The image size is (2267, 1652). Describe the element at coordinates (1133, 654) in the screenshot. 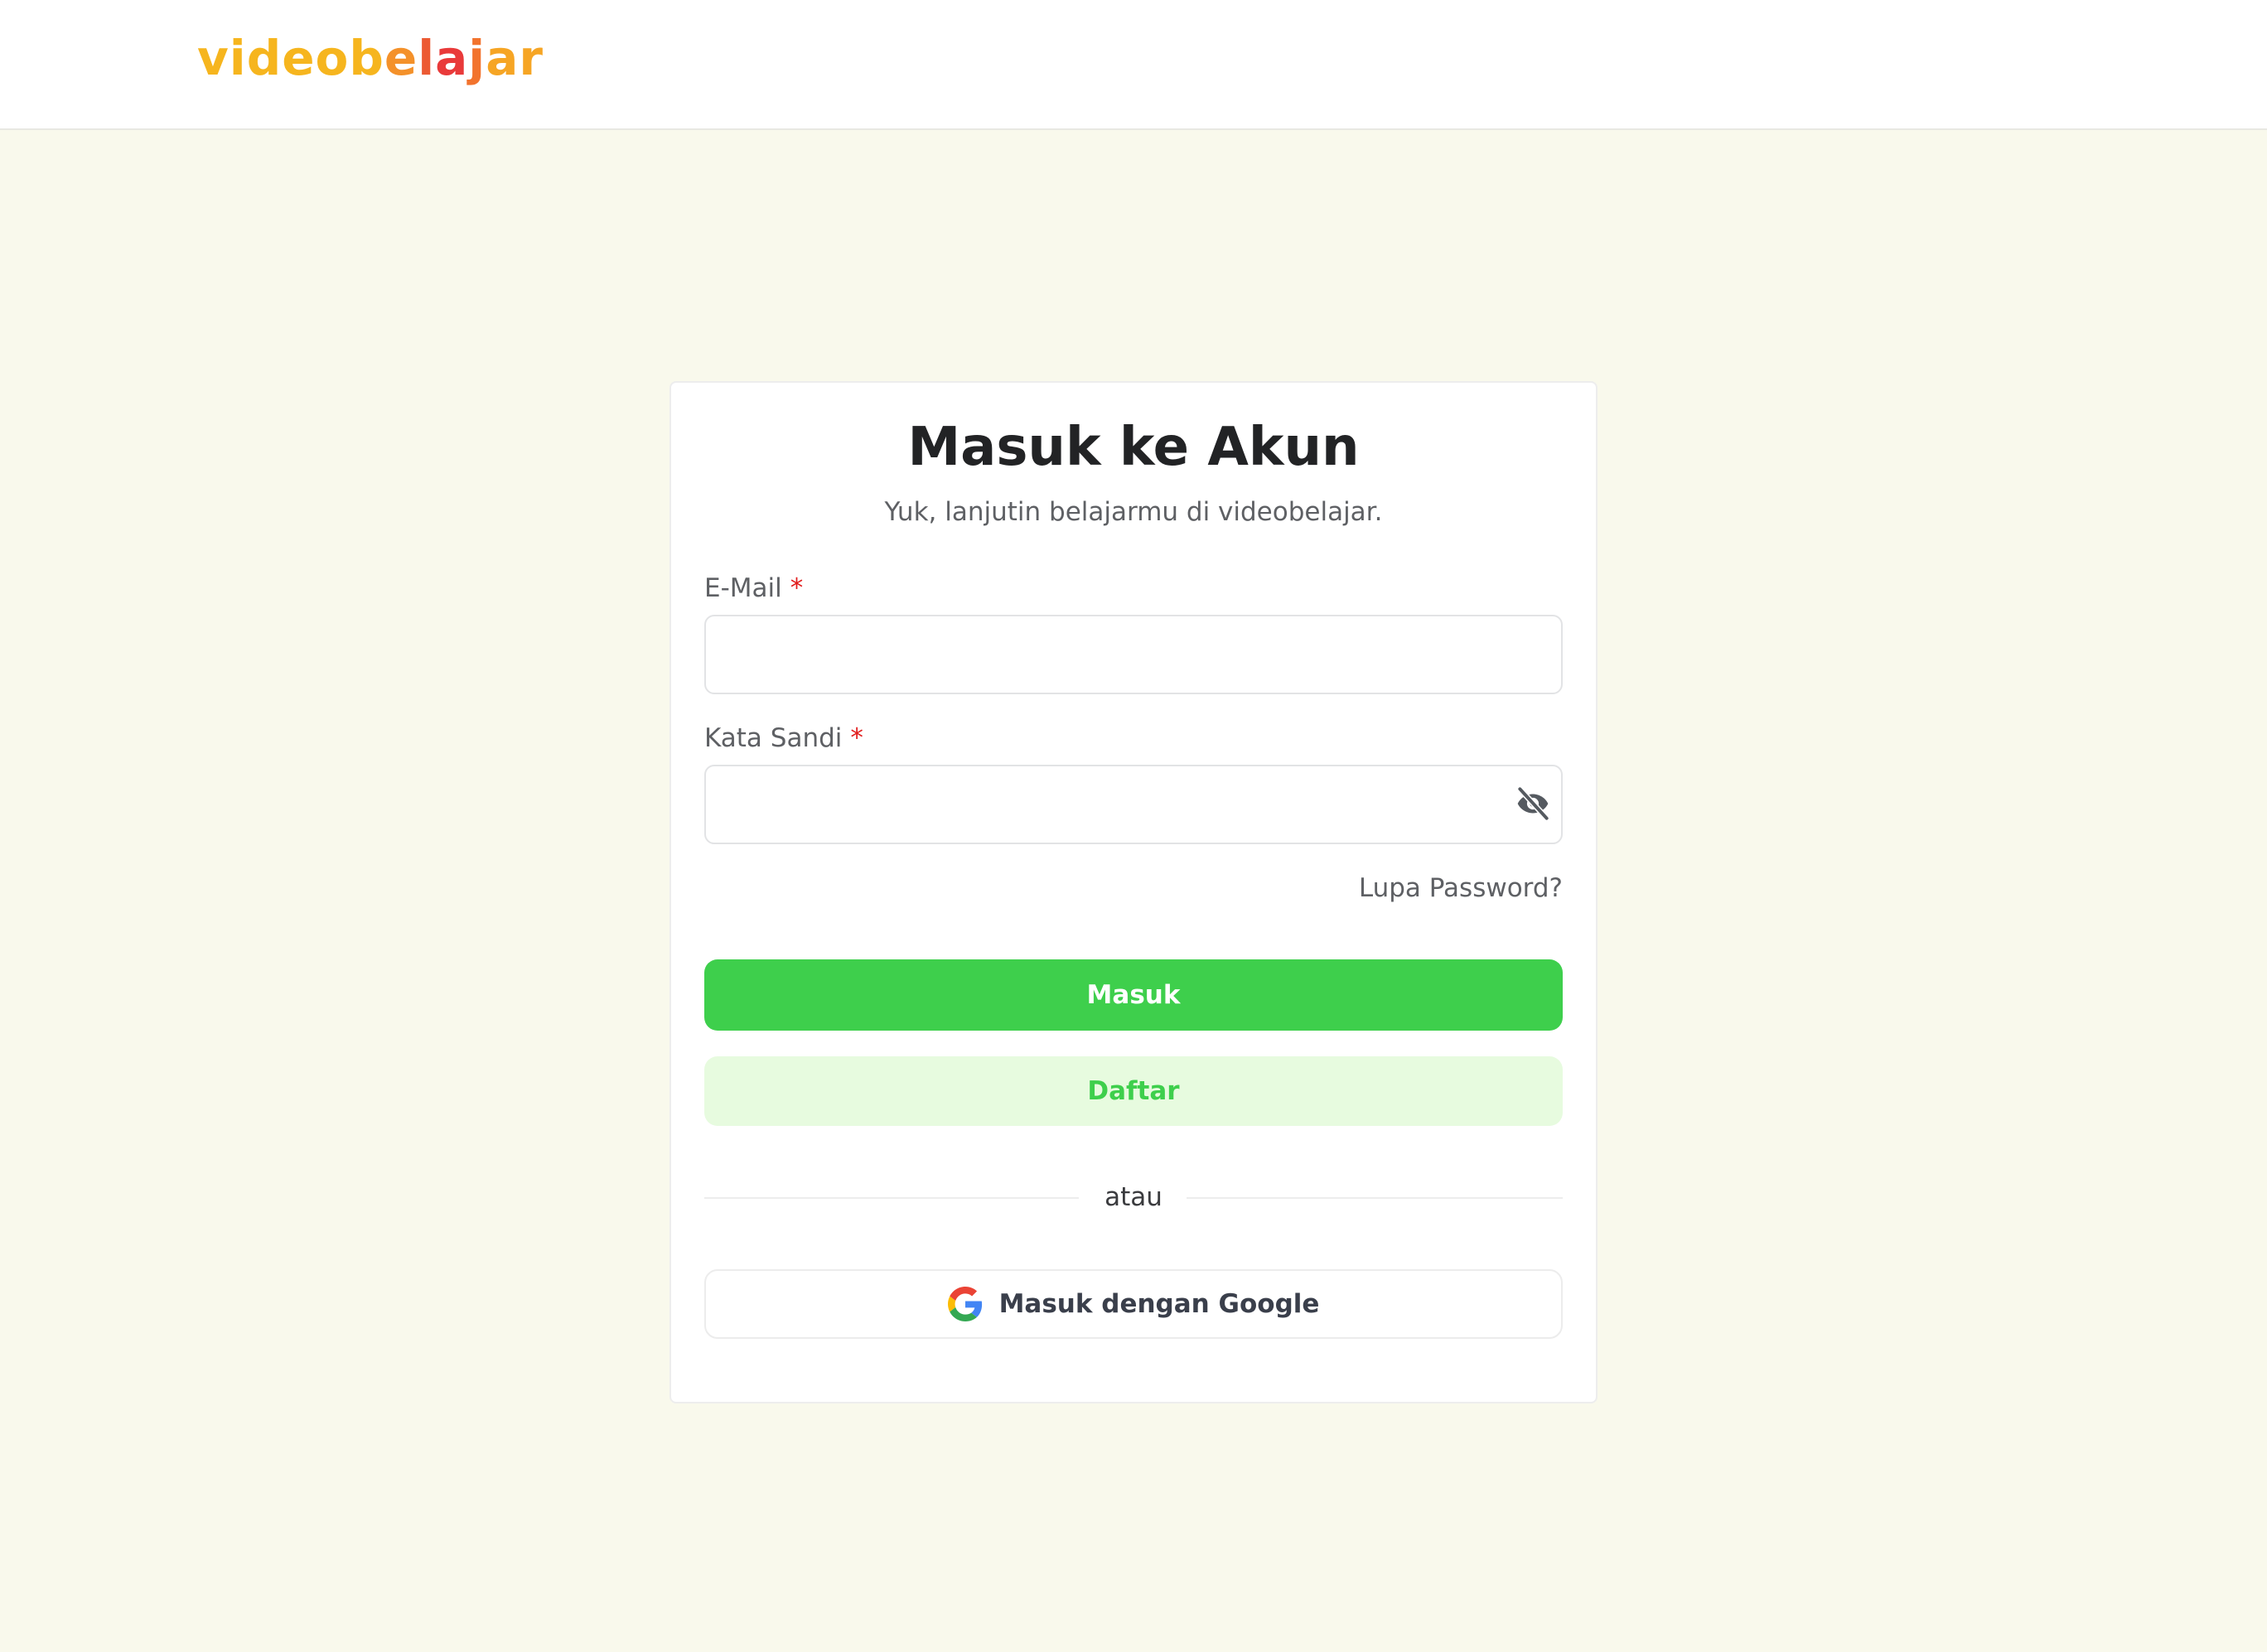

I see `email-input` at that location.